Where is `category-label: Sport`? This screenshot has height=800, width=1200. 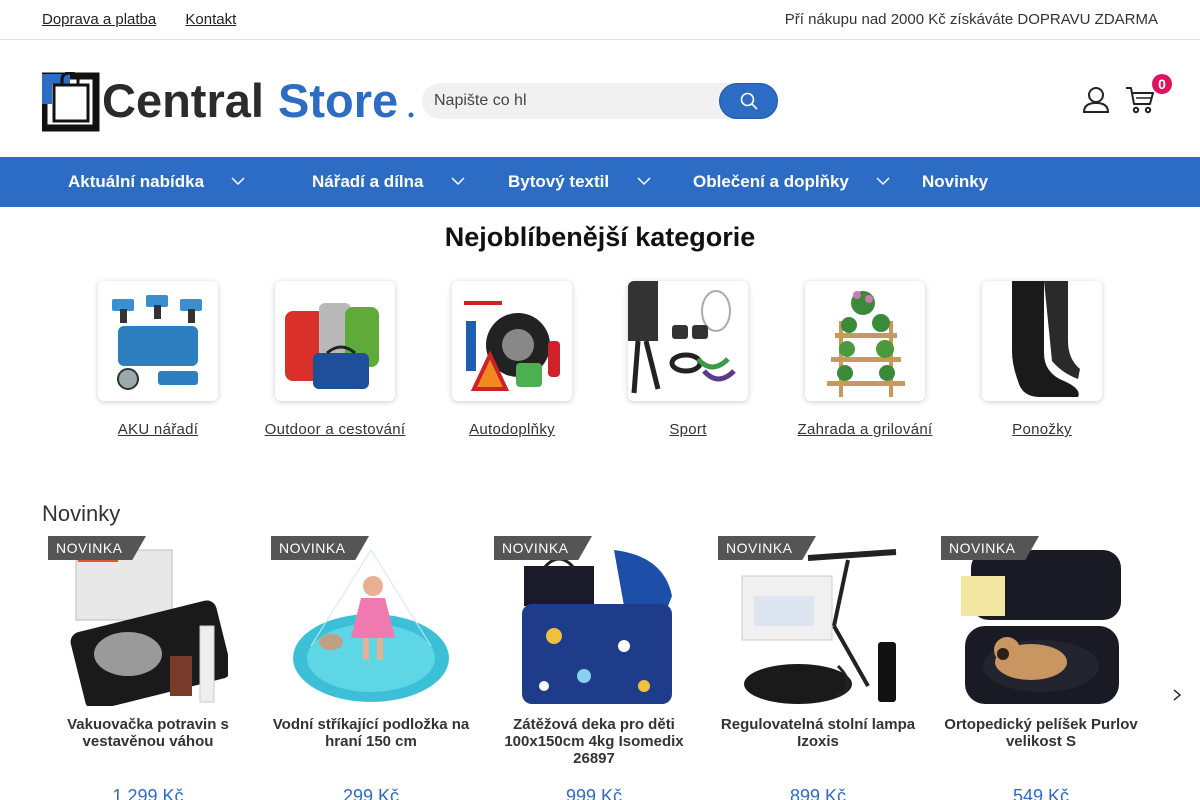
category-label: Sport is located at coordinates (688, 429).